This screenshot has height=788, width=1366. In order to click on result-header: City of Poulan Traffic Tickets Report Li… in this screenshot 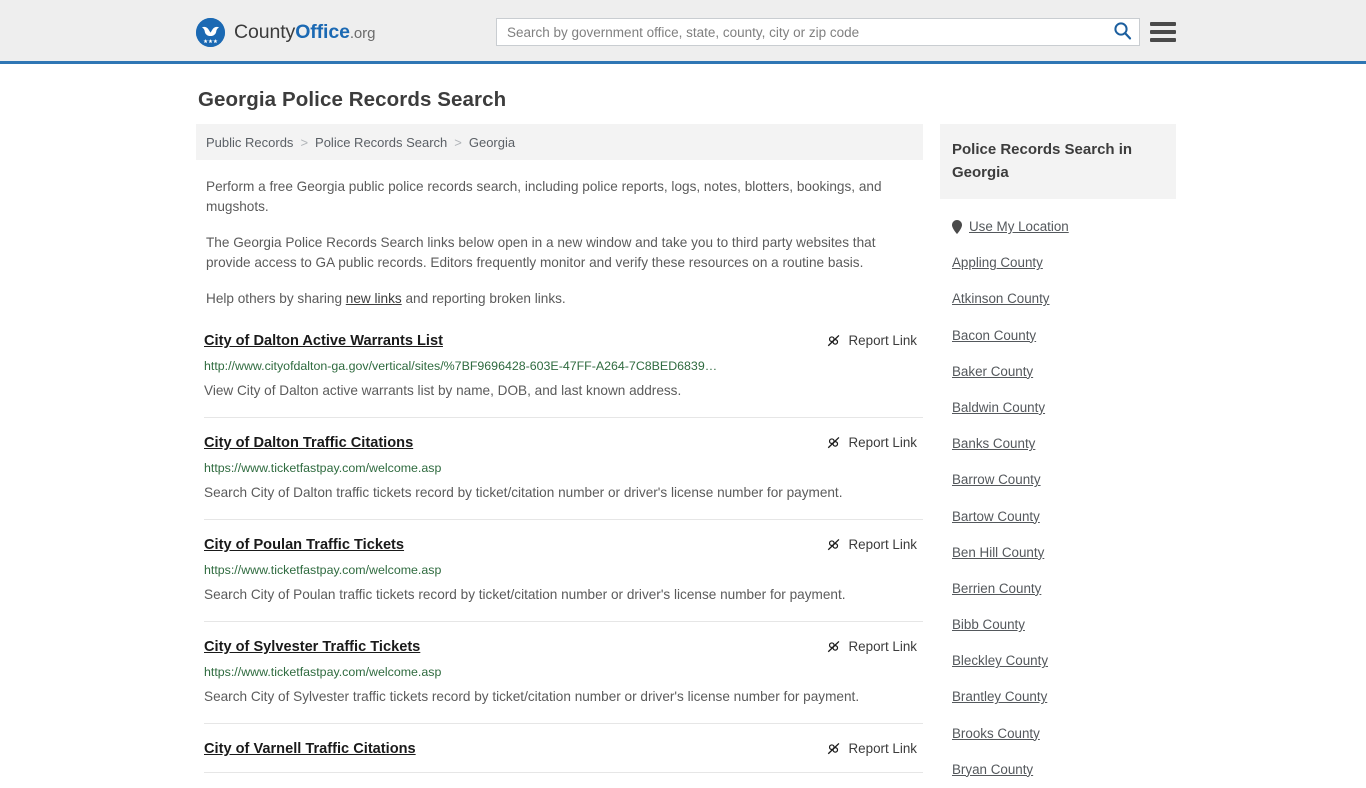, I will do `click(563, 545)`.